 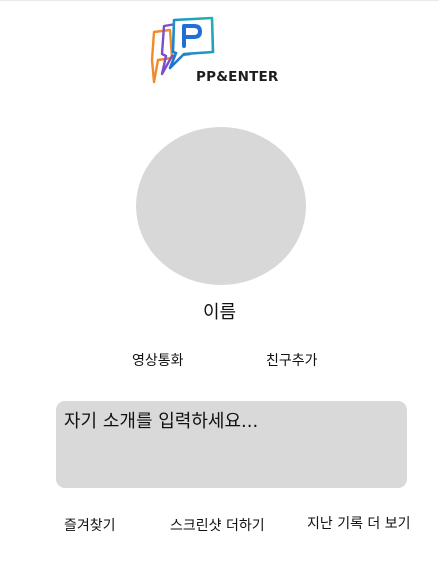 What do you see at coordinates (219, 312) in the screenshot?
I see `profile-name-label: 이름` at bounding box center [219, 312].